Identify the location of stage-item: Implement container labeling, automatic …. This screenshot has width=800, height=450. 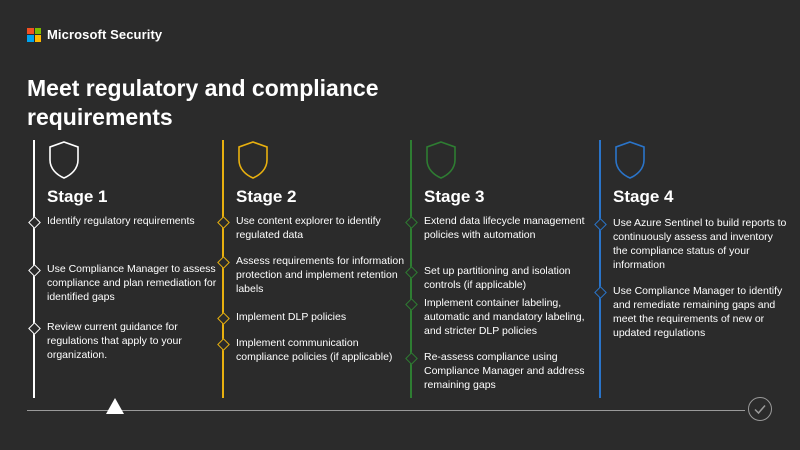
(502, 317).